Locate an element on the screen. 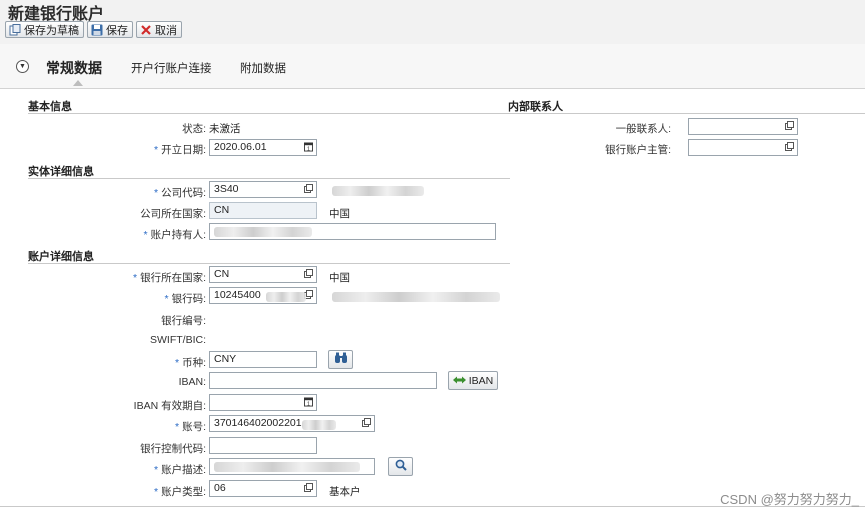 The height and width of the screenshot is (510, 865). bank-country-label-text: 银行所在国家: is located at coordinates (173, 278).